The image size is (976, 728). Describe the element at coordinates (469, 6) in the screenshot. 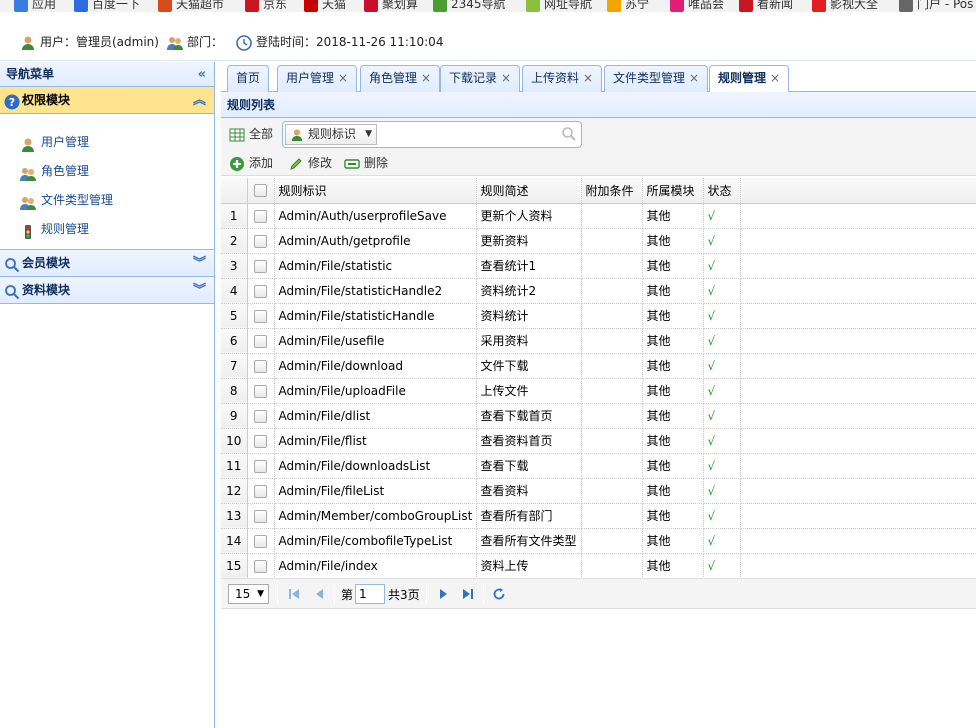

I see `bookmark-item: 2345导航` at that location.